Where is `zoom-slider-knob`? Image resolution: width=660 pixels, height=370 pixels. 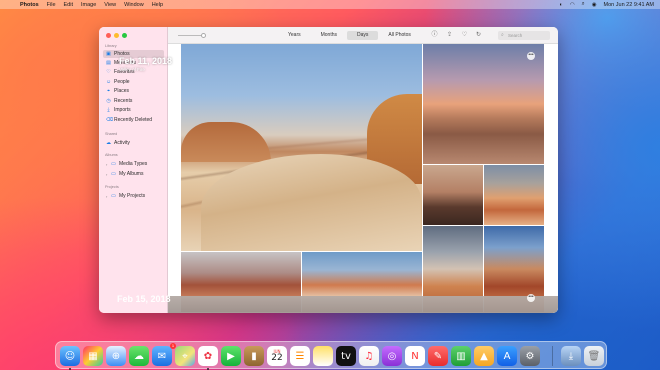 zoom-slider-knob is located at coordinates (203, 35).